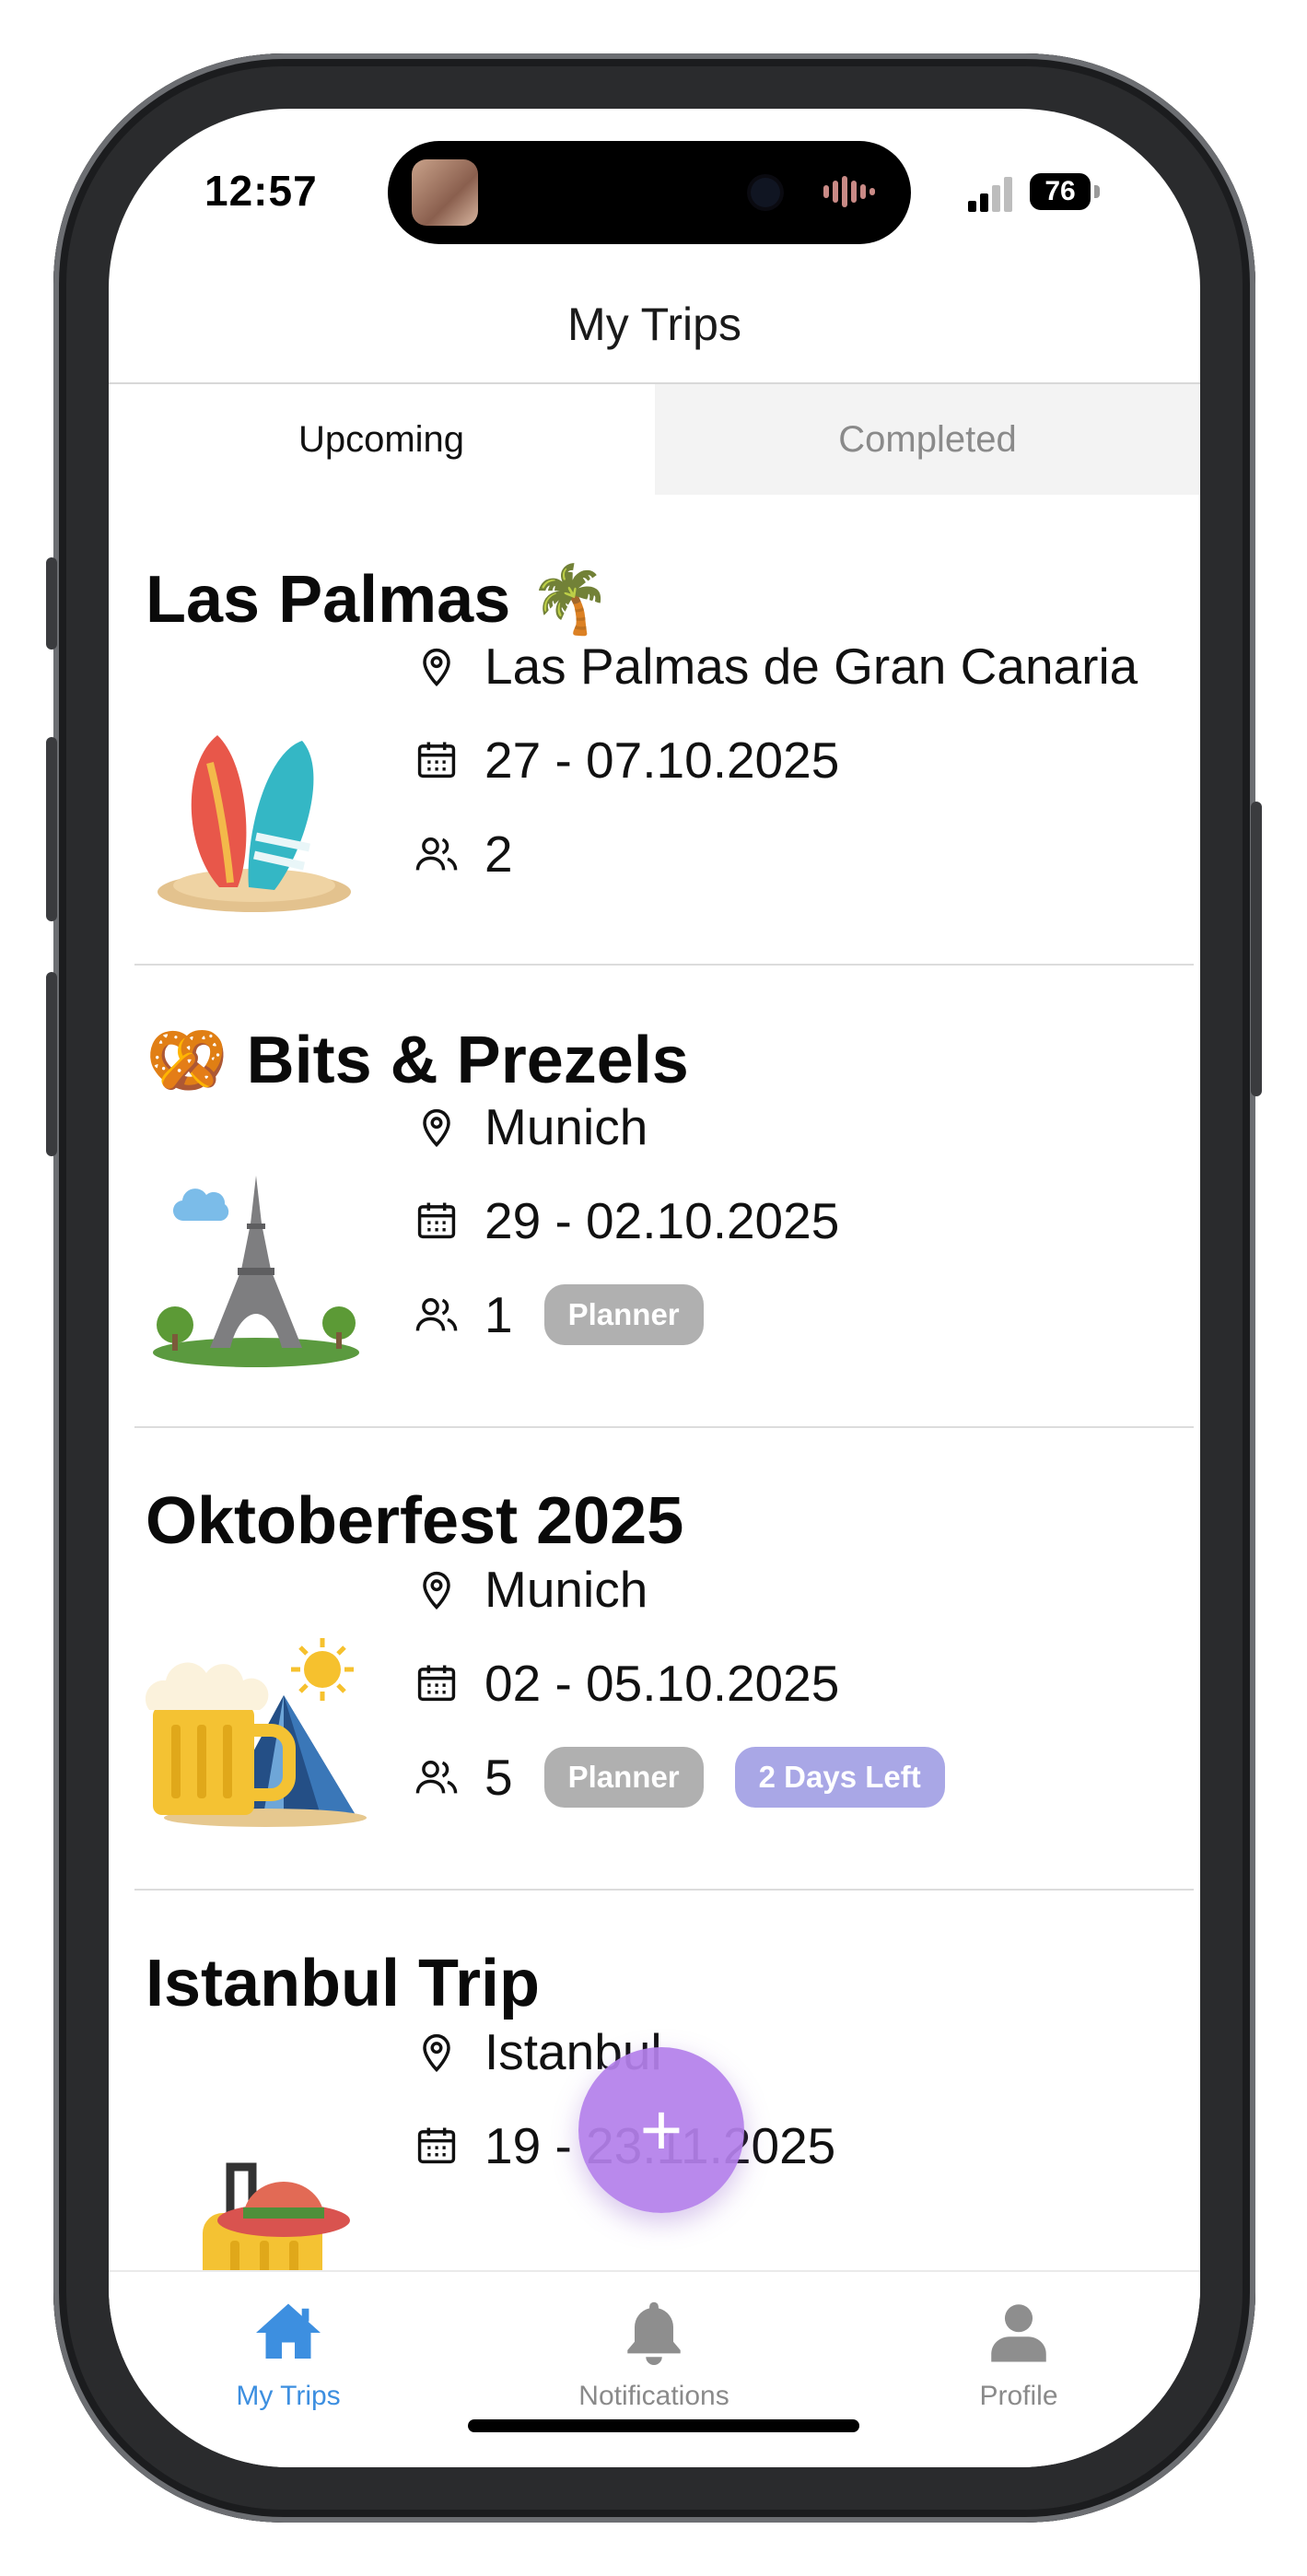  Describe the element at coordinates (261, 191) in the screenshot. I see `status-time: 12:57` at that location.